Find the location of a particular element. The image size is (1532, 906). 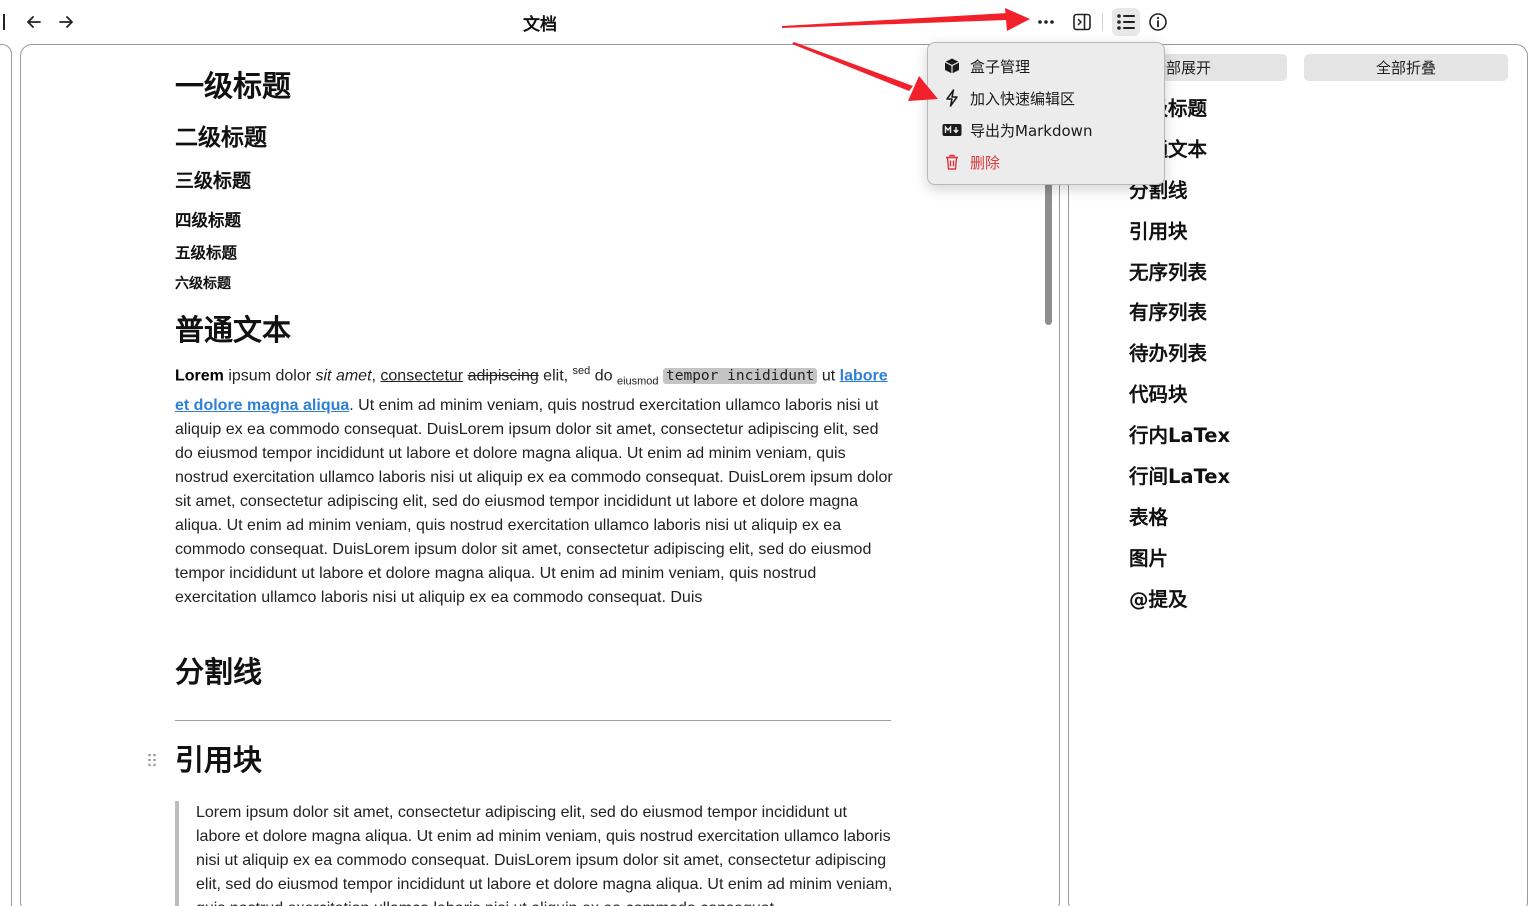

sidebar-layout-icon is located at coordinates (1082, 22).